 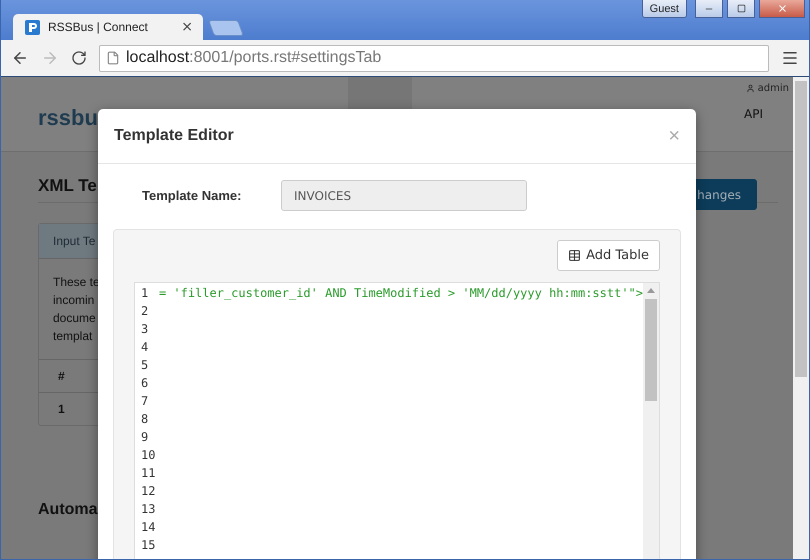 I want to click on line-number: 1, so click(x=145, y=293).